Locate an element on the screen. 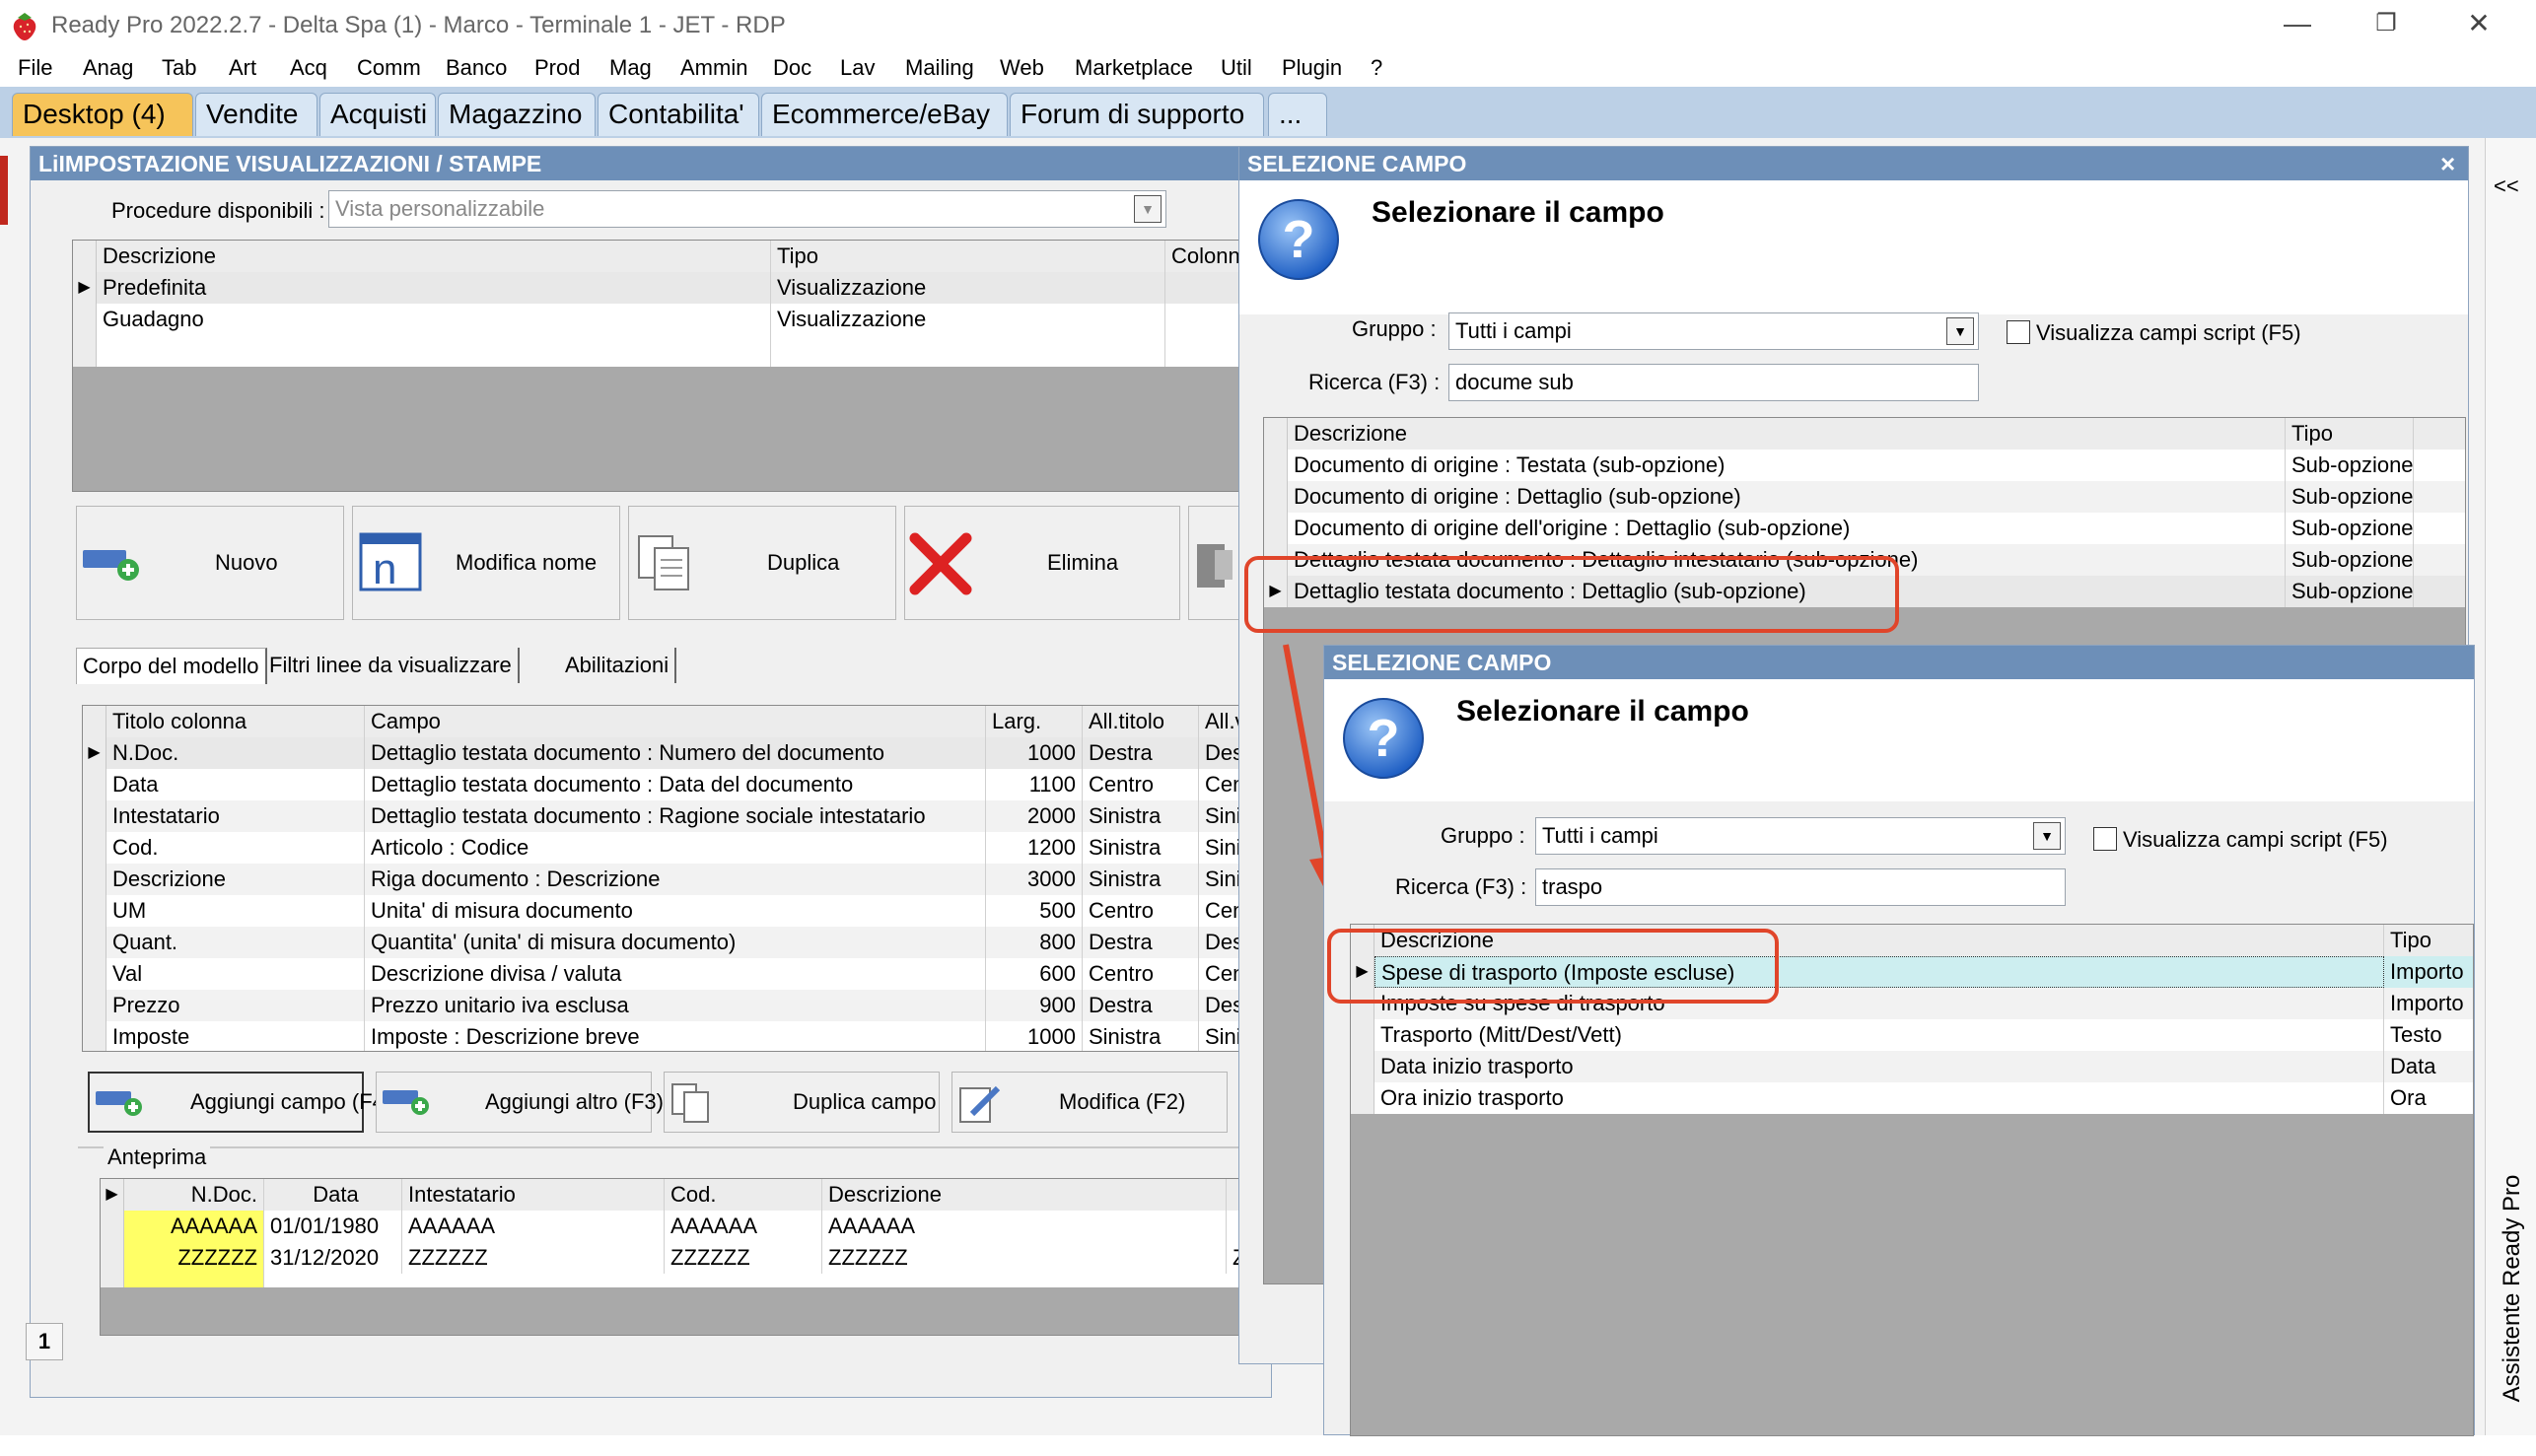 This screenshot has height=1456, width=2536. menu-doc: Doc is located at coordinates (792, 68).